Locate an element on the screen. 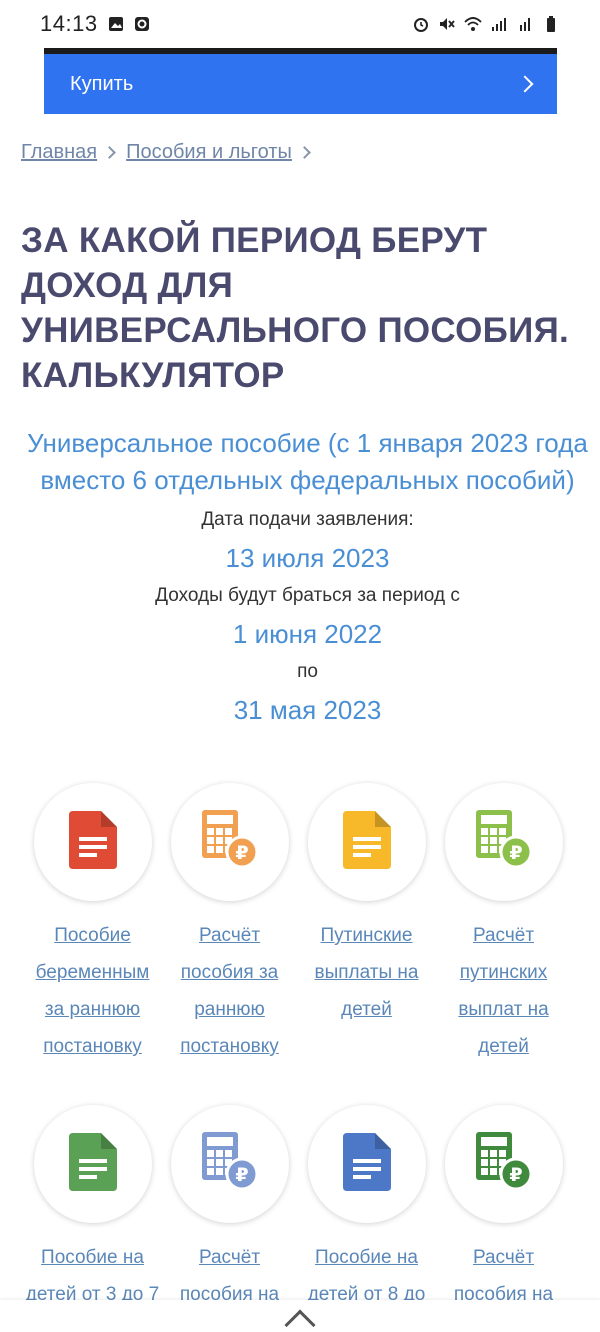 The height and width of the screenshot is (1332, 600). breadcrumb: Главная Пособия и льготы is located at coordinates (167, 152).